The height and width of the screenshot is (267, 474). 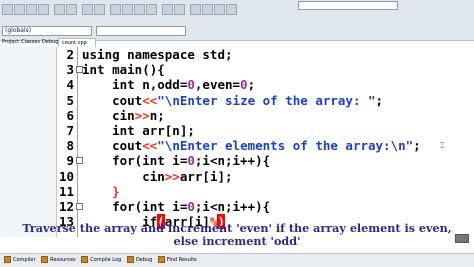 I want to click on line-number: 5, so click(x=70, y=100).